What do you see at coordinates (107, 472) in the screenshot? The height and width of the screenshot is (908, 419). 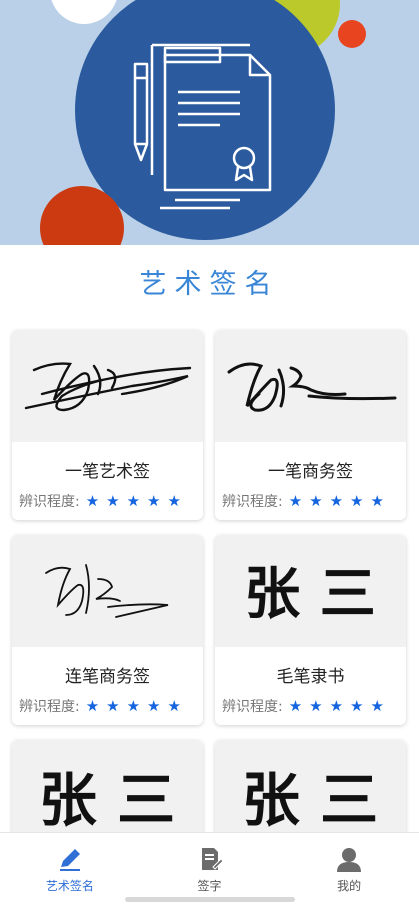 I see `signature-style-name: 一笔艺术签` at bounding box center [107, 472].